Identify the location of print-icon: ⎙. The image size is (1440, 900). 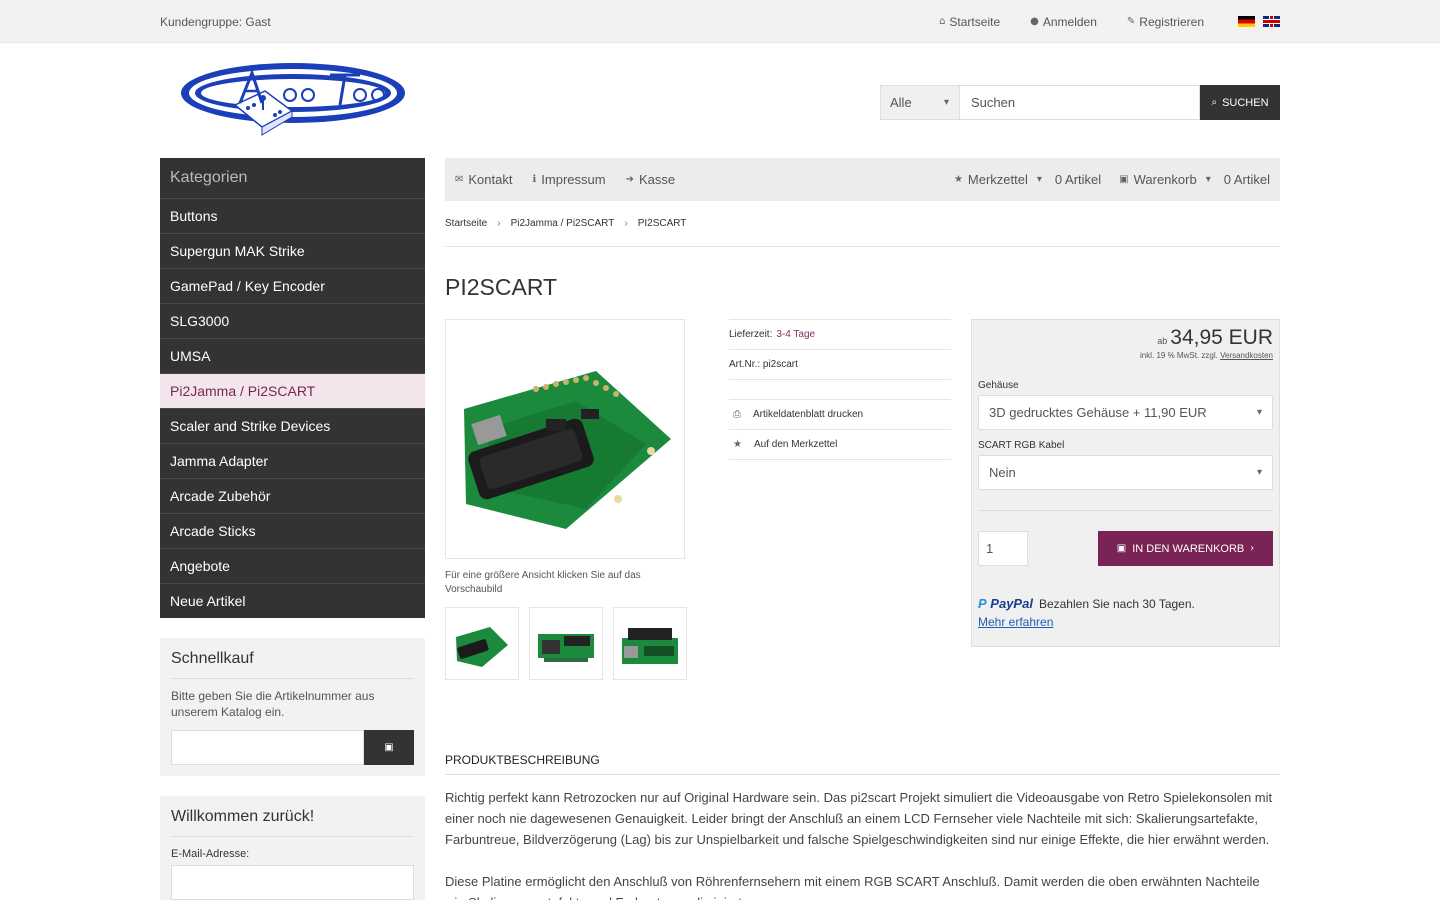
(737, 414).